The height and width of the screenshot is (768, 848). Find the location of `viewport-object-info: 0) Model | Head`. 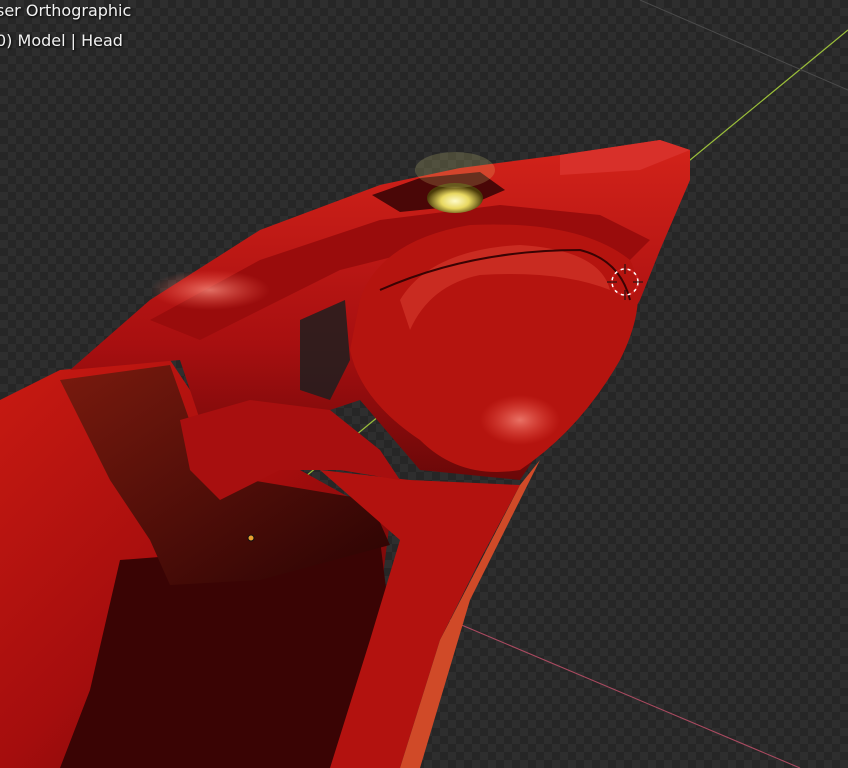

viewport-object-info: 0) Model | Head is located at coordinates (61, 40).